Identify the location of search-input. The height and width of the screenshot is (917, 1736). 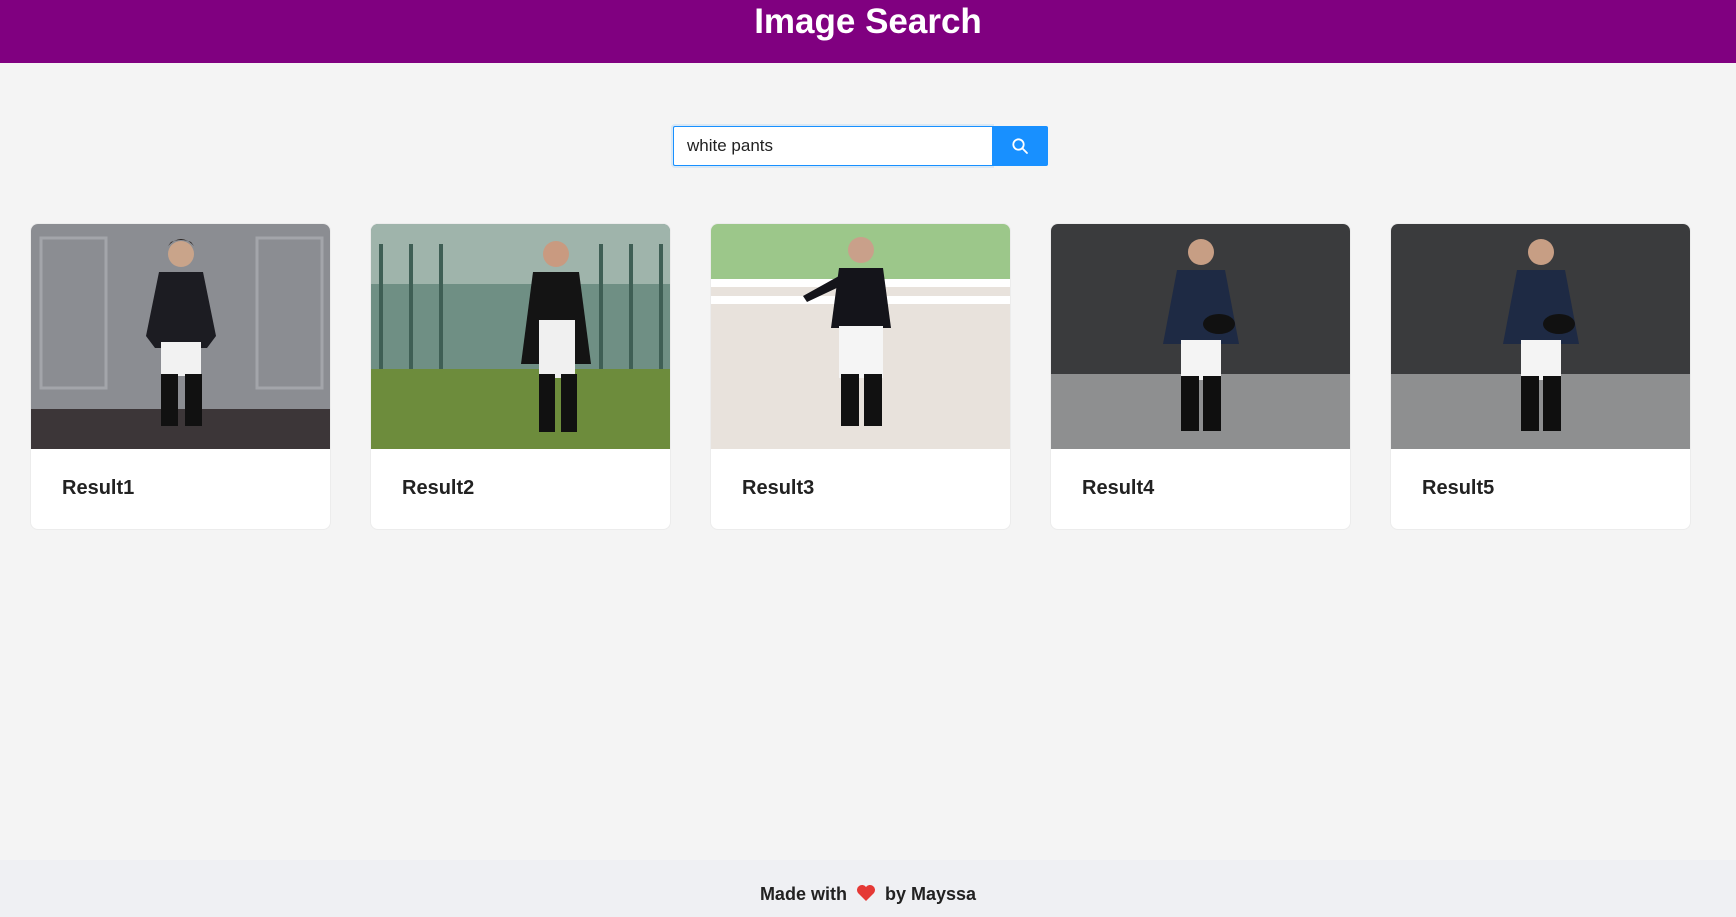
(832, 146).